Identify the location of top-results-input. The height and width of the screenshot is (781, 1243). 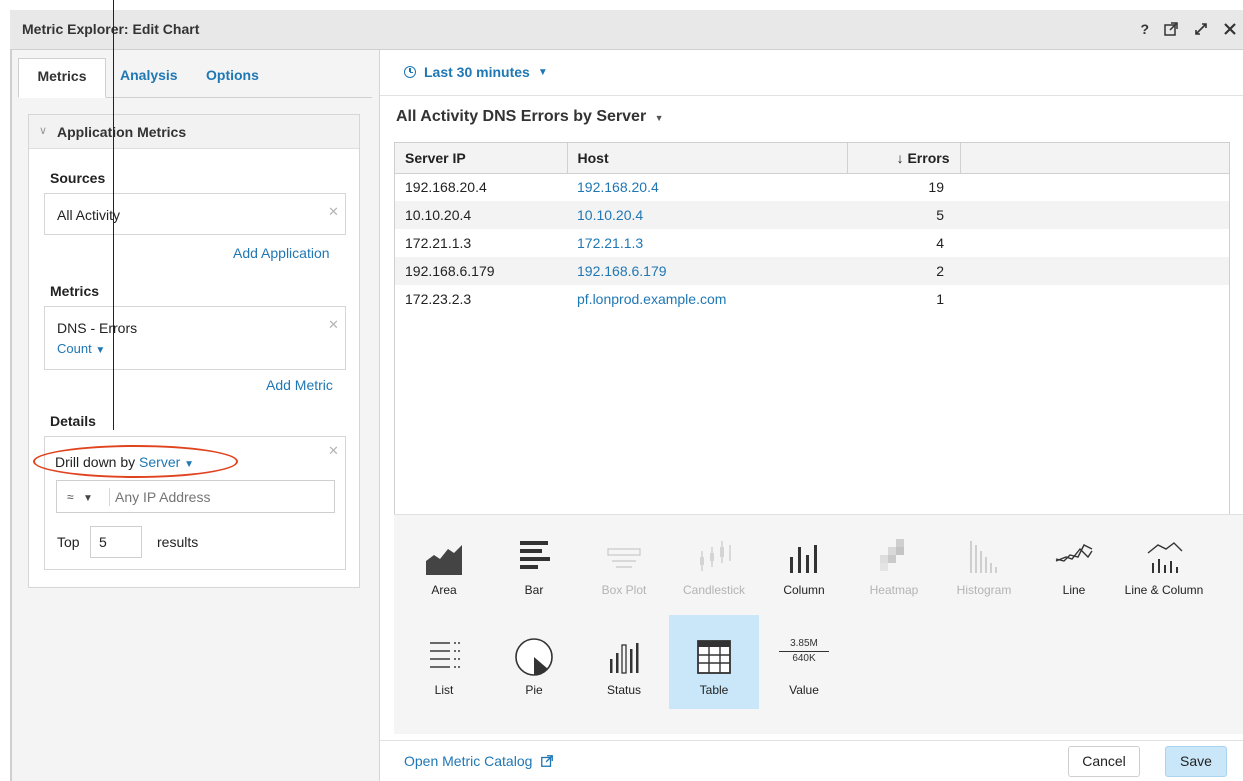
(116, 542).